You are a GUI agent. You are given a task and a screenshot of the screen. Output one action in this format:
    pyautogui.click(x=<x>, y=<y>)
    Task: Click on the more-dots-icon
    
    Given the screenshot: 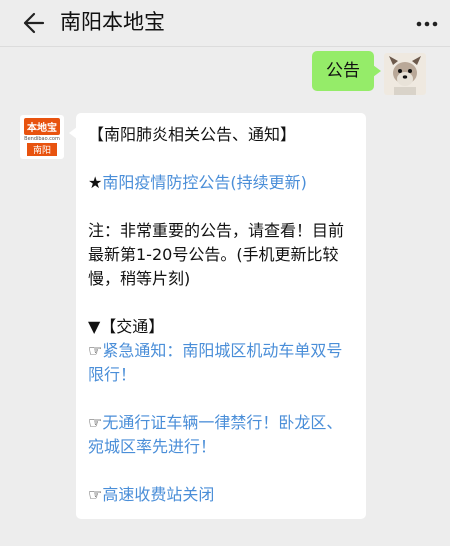 What is the action you would take?
    pyautogui.click(x=427, y=24)
    